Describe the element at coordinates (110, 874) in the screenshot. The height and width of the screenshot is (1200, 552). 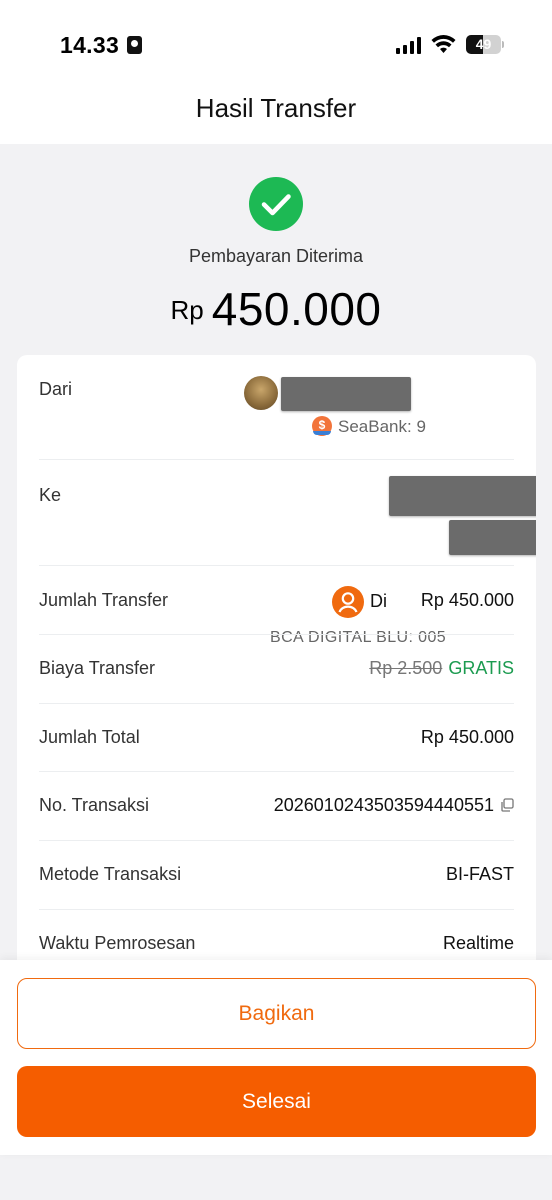
I see `detail-label: Metode Transaksi` at that location.